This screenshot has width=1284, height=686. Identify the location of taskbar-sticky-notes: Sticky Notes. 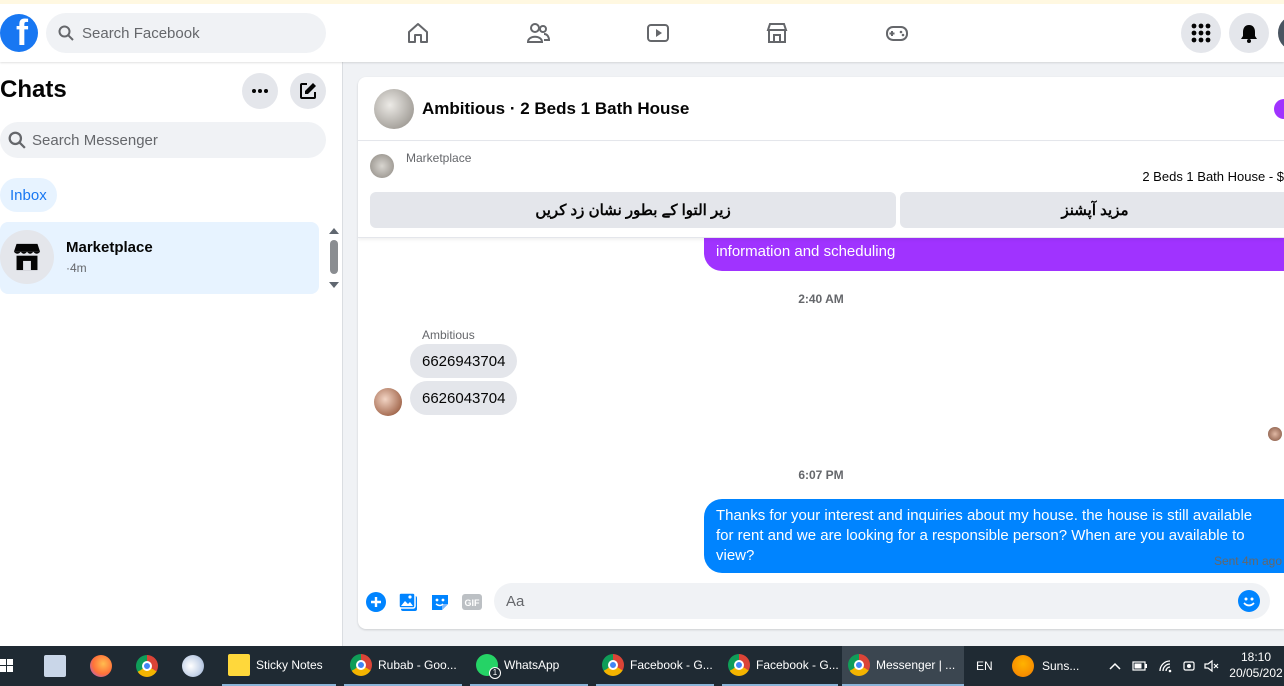
(279, 666).